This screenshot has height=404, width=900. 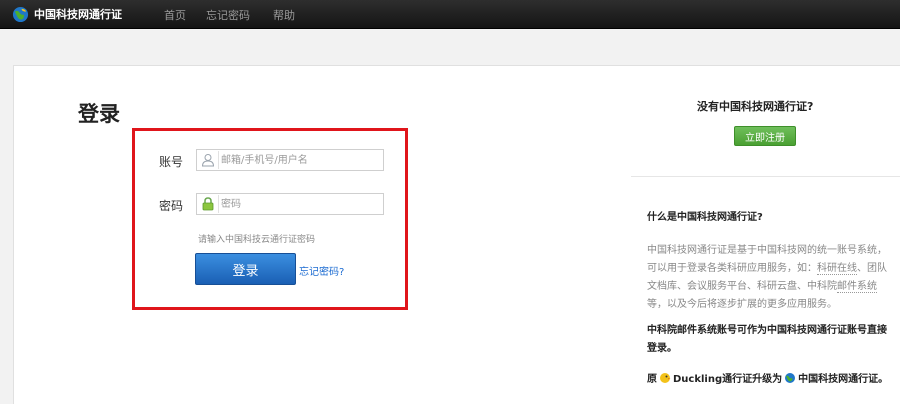 What do you see at coordinates (767, 339) in the screenshot?
I see `mail-account-note: 中科院邮件系统账号可作为中国科技网通行证账号直接登录。` at bounding box center [767, 339].